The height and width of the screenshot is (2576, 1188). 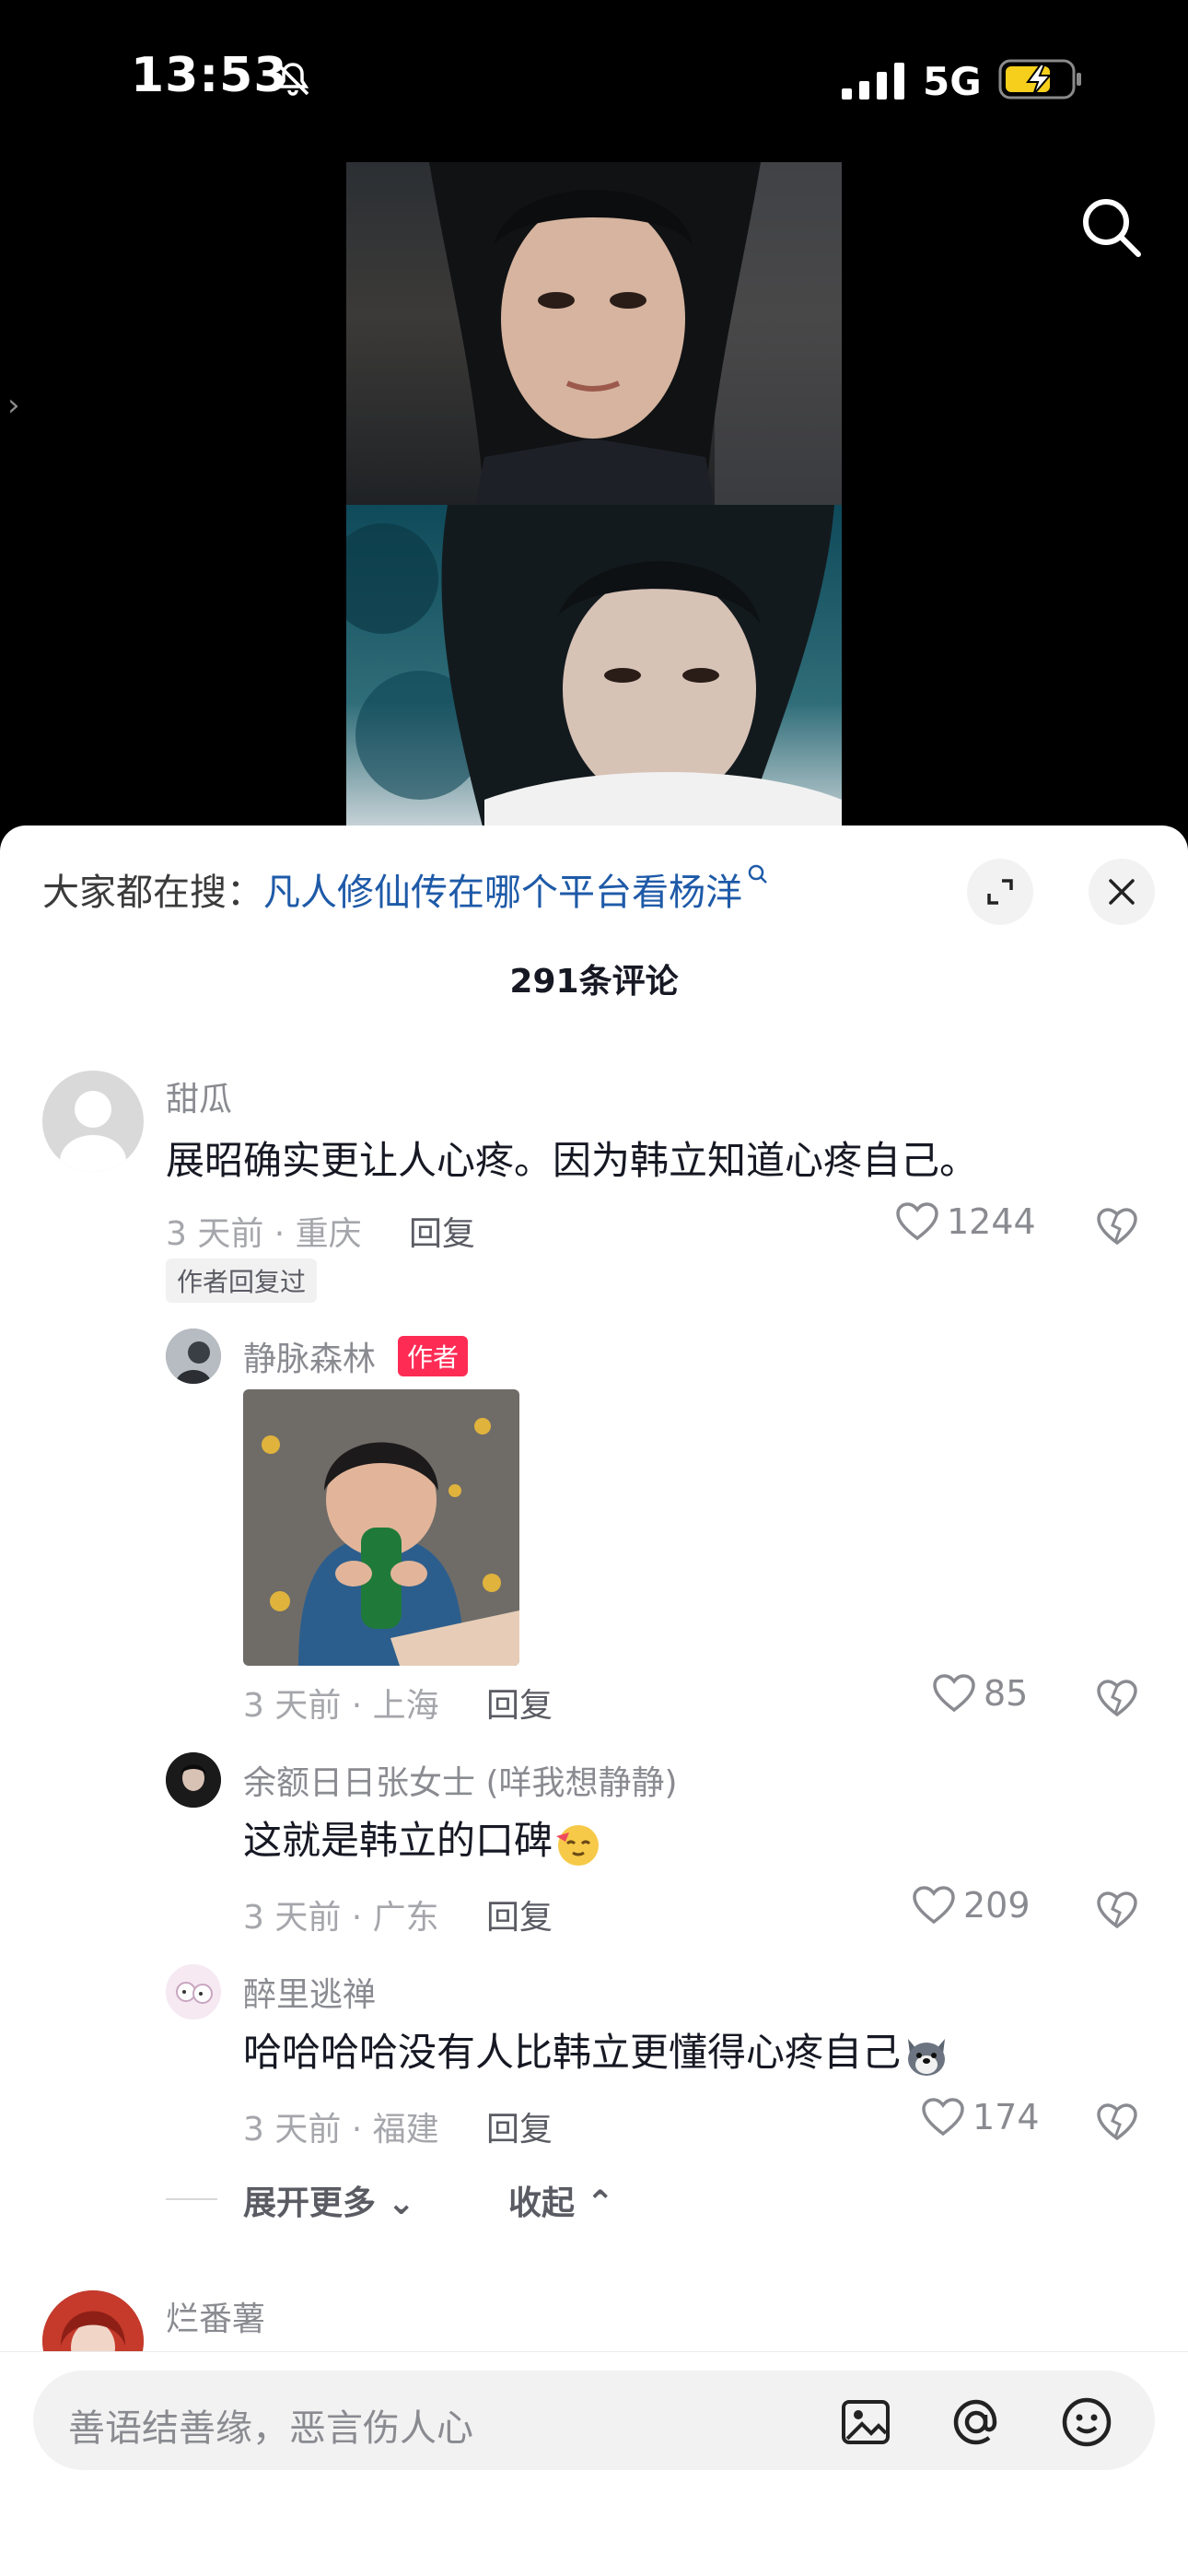 What do you see at coordinates (398, 1840) in the screenshot?
I see `reply-text-content: 这就是韩立的口碑` at bounding box center [398, 1840].